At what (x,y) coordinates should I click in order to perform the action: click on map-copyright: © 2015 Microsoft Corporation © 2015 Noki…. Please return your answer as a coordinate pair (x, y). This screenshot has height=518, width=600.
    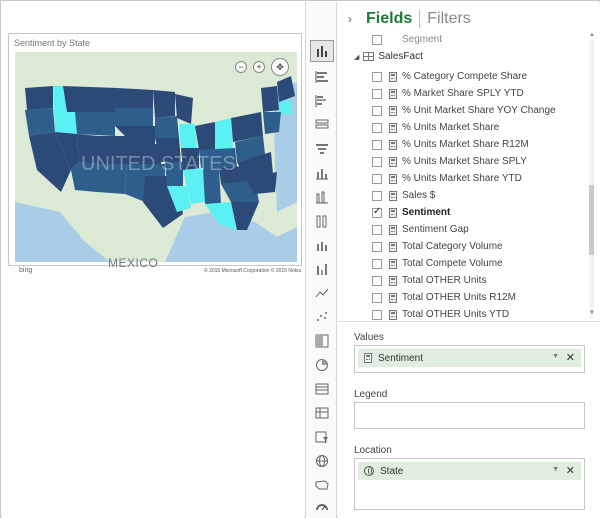
    Looking at the image, I should click on (253, 271).